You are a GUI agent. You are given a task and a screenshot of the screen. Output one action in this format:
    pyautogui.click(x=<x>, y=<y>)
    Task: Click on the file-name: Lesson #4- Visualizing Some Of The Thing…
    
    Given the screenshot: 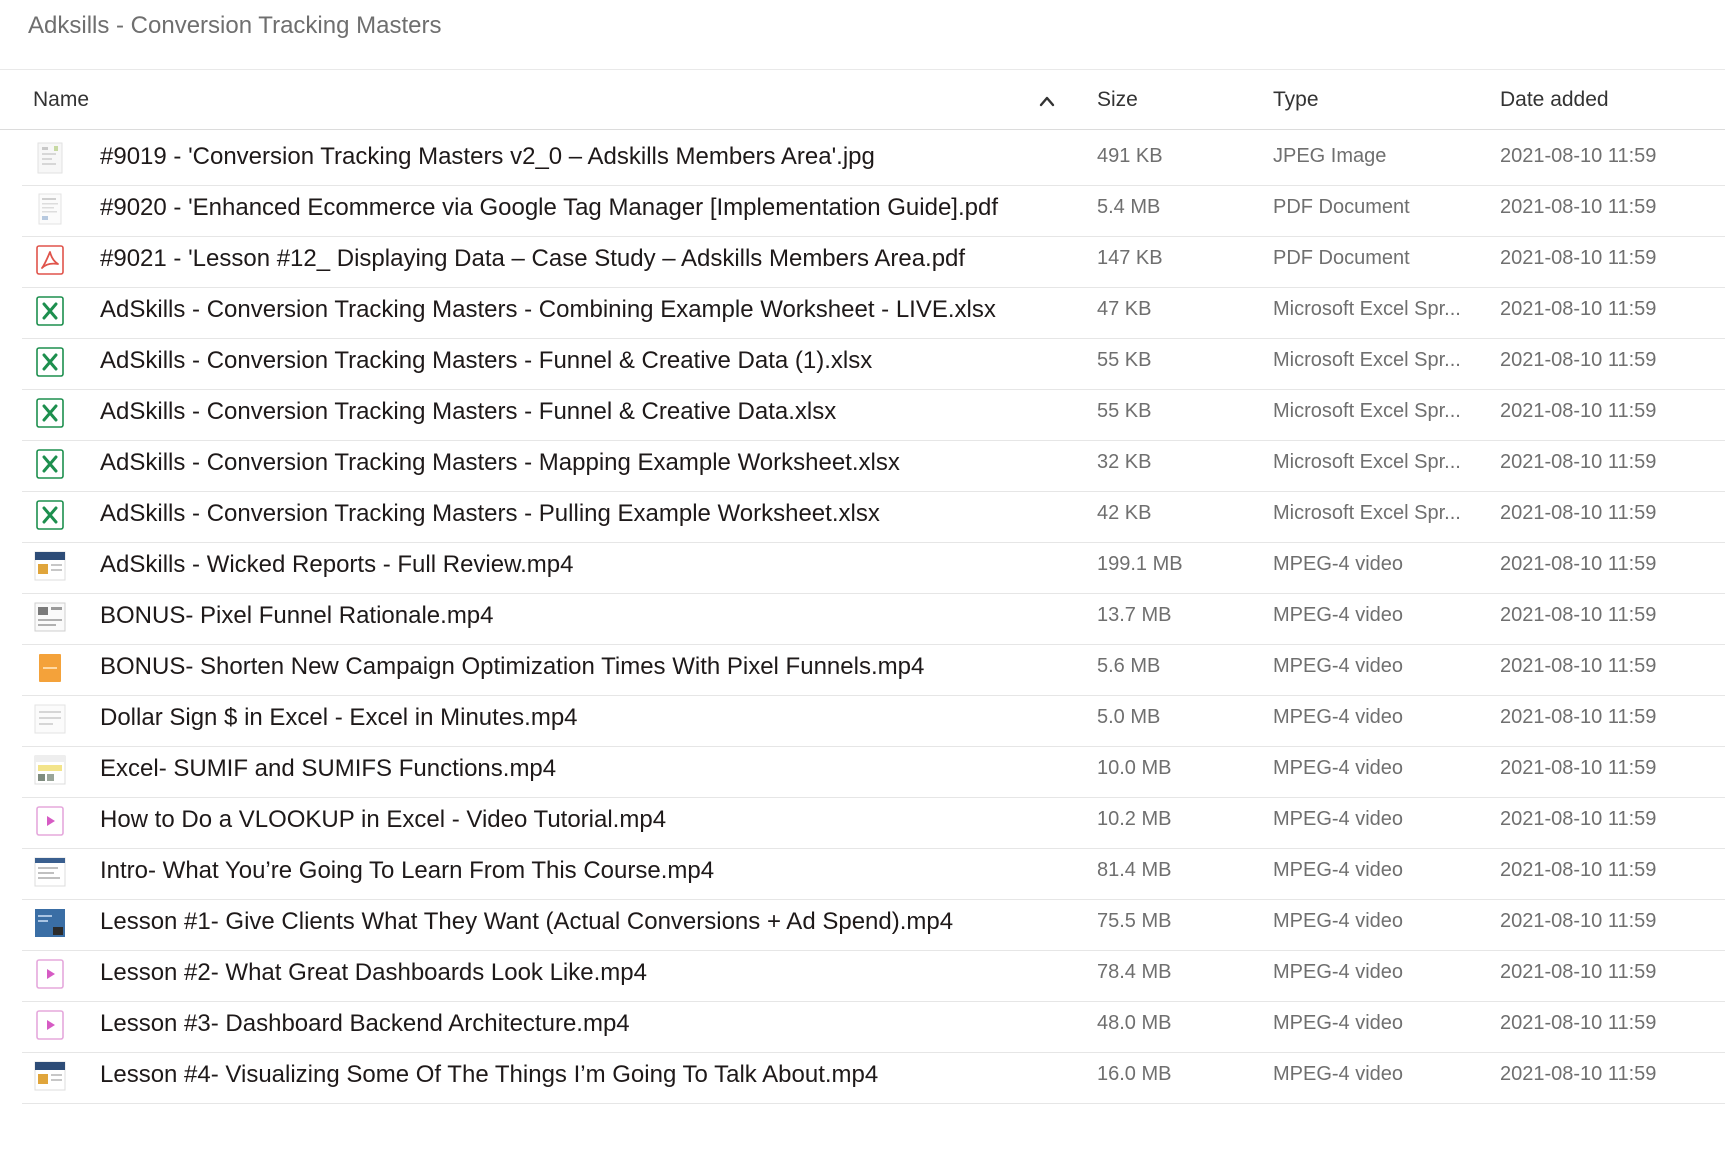 What is the action you would take?
    pyautogui.click(x=489, y=1075)
    